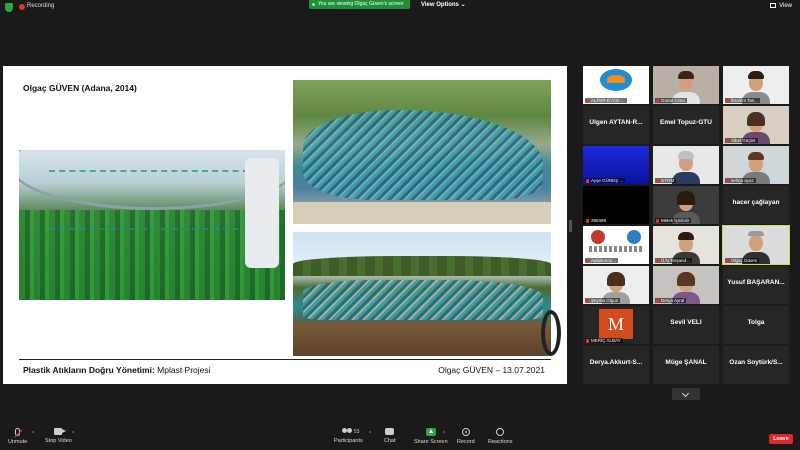  Describe the element at coordinates (686, 322) in the screenshot. I see `participant-name: Sevil VELİ` at that location.